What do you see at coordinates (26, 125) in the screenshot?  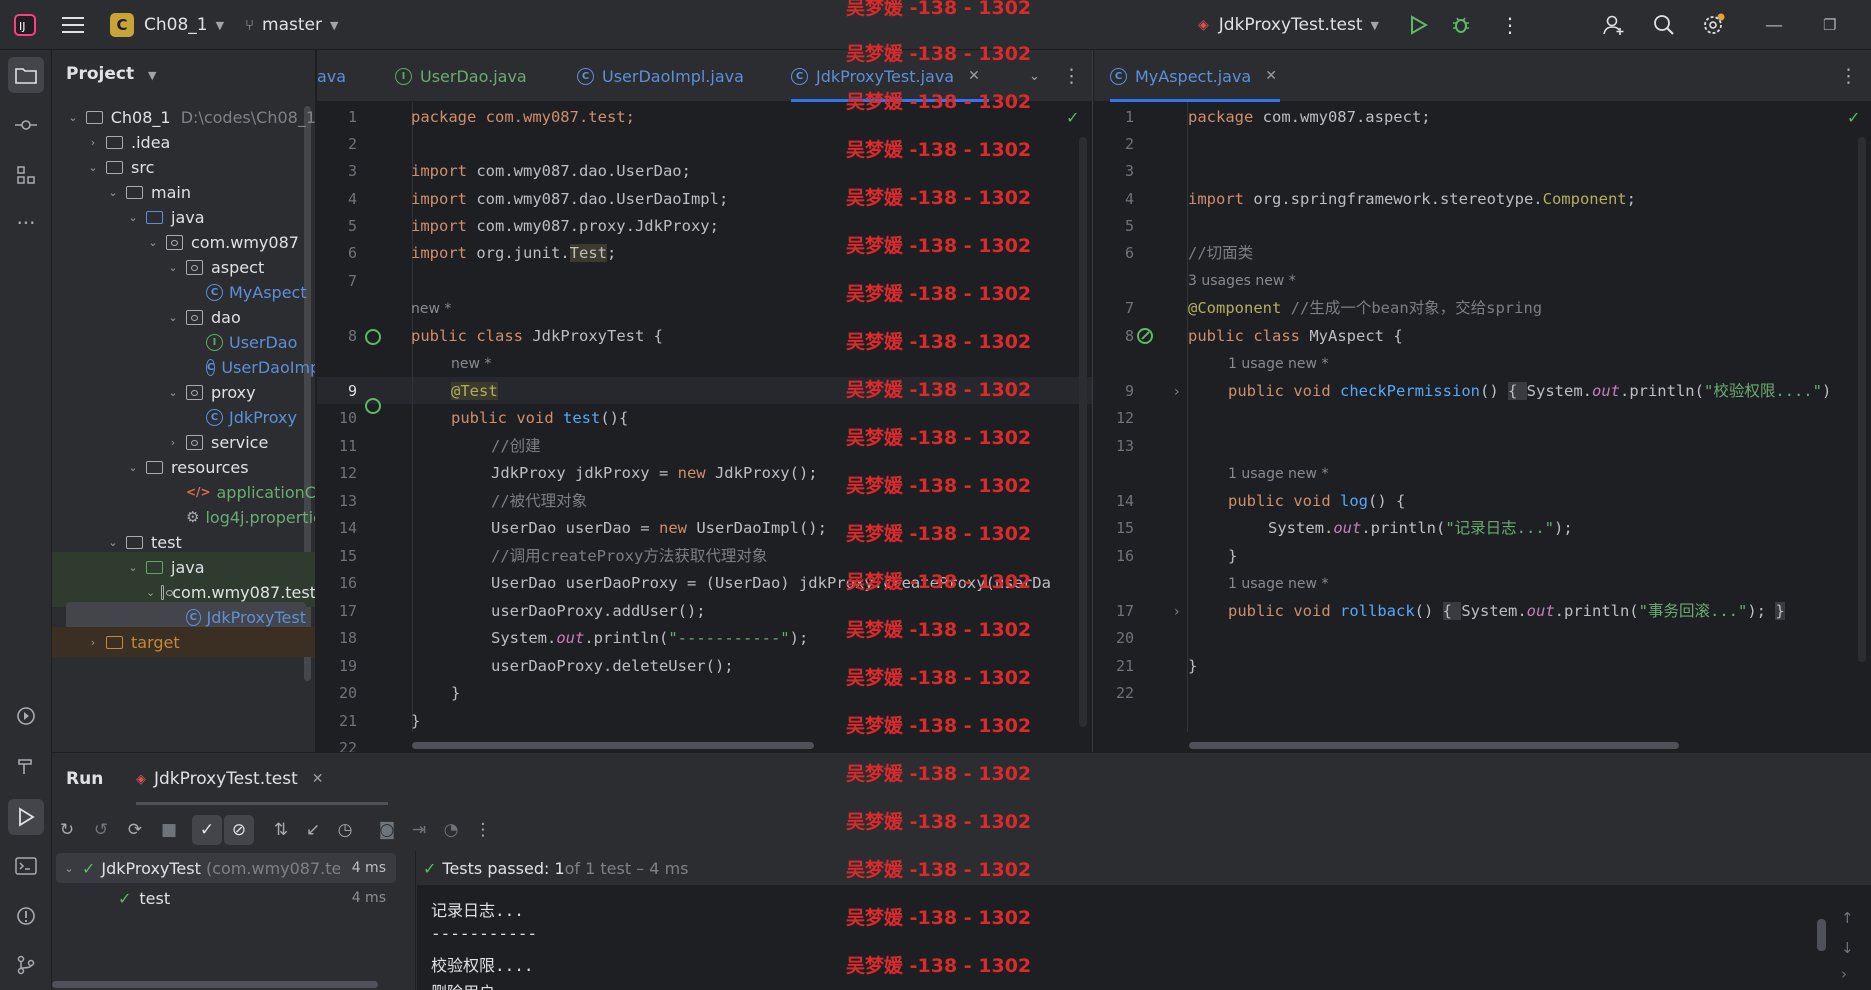 I see `commit-icon` at bounding box center [26, 125].